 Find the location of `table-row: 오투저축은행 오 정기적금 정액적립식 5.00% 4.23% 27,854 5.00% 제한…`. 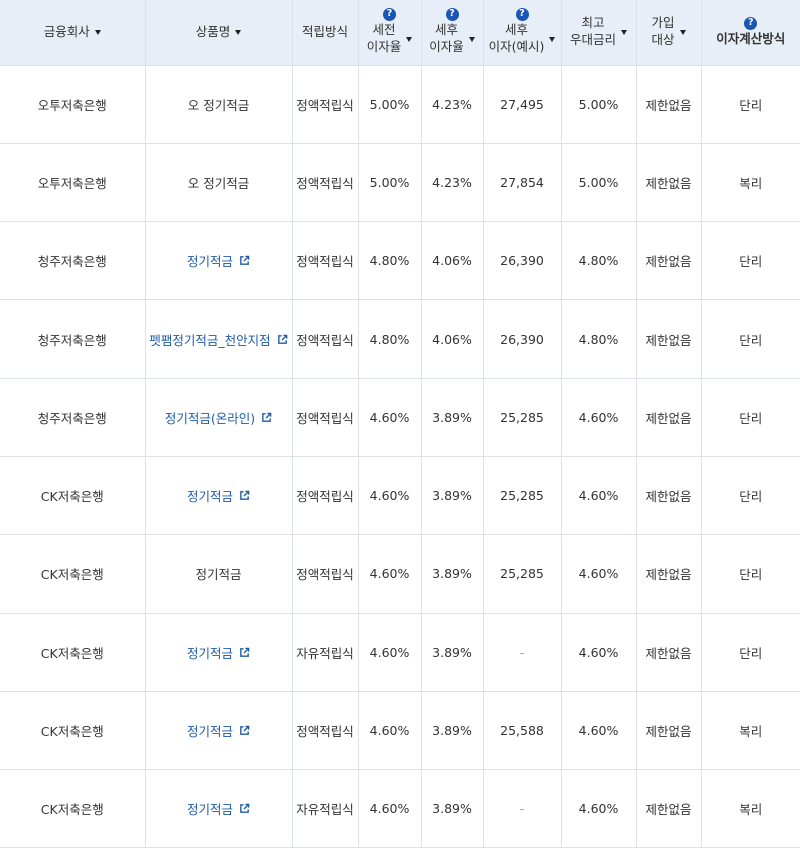

table-row: 오투저축은행 오 정기적금 정액적립식 5.00% 4.23% 27,854 5.00% 제한… is located at coordinates (400, 183).